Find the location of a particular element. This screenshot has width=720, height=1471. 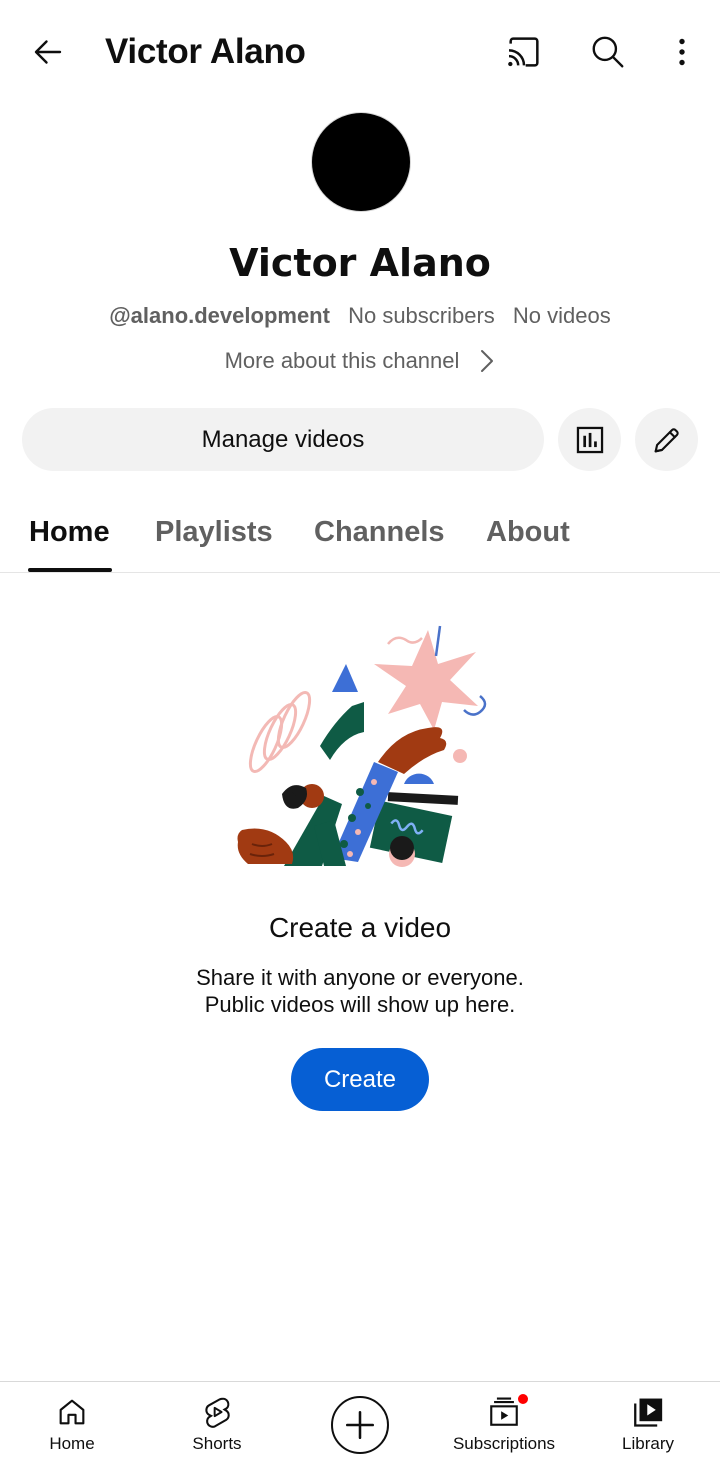

analytics-icon is located at coordinates (589, 439).